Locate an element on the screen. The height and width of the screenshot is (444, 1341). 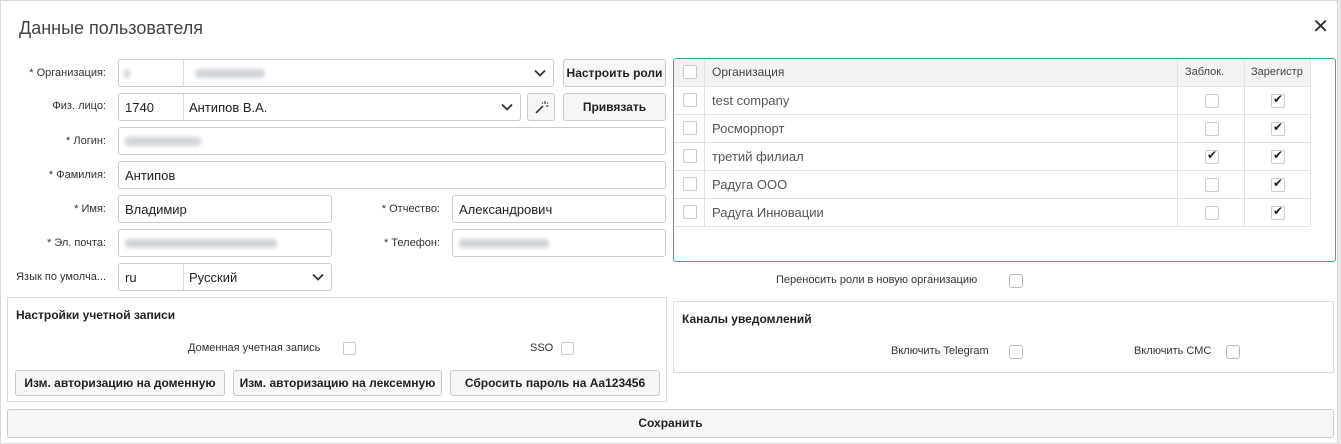
name-input: Владимир is located at coordinates (225, 209).